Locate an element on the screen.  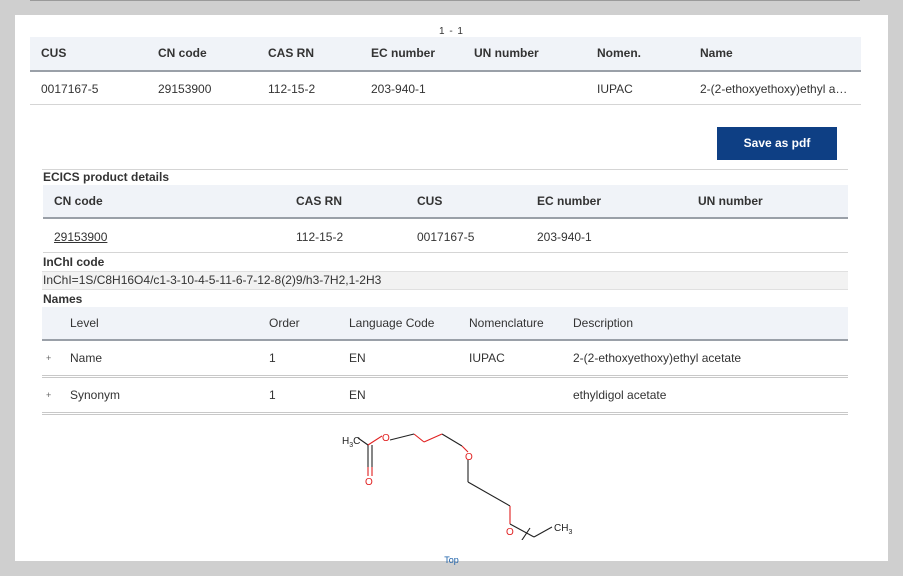
oxygen-label-carbonyl: O is located at coordinates (369, 482).